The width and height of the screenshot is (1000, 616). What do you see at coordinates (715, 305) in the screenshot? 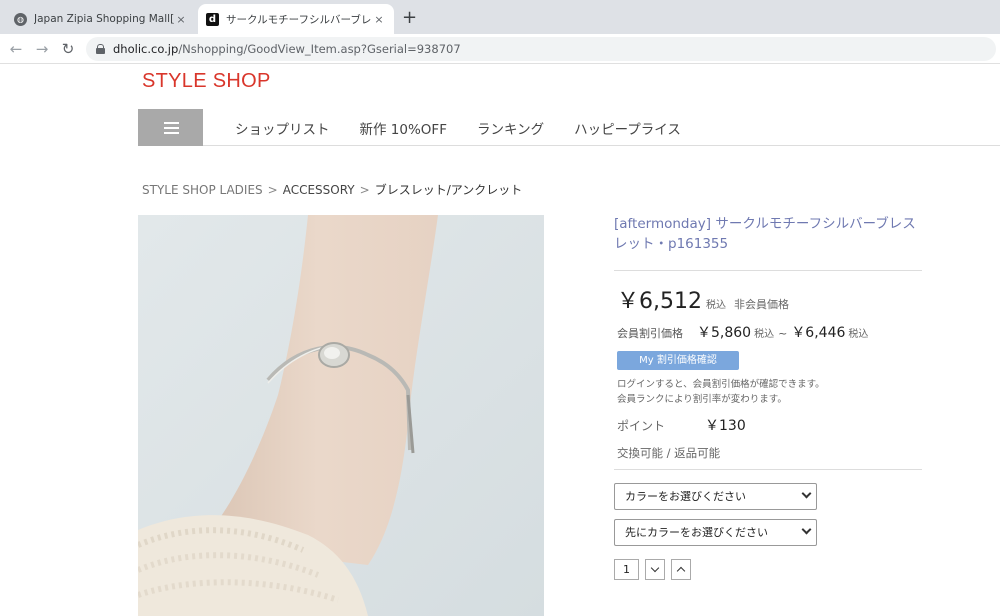
I see `price-tax-label: 税込` at bounding box center [715, 305].